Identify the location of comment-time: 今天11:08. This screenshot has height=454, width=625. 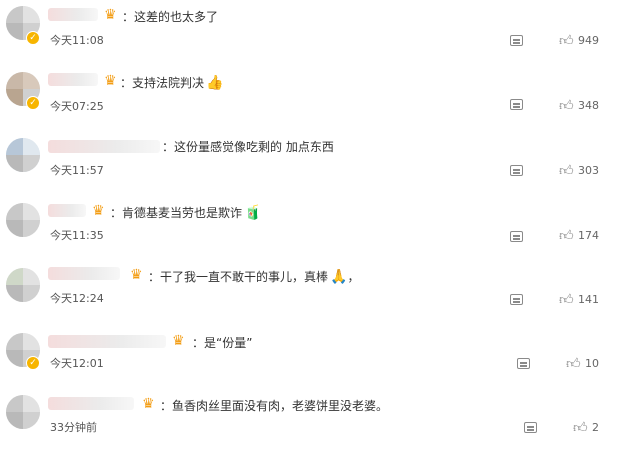
(77, 40).